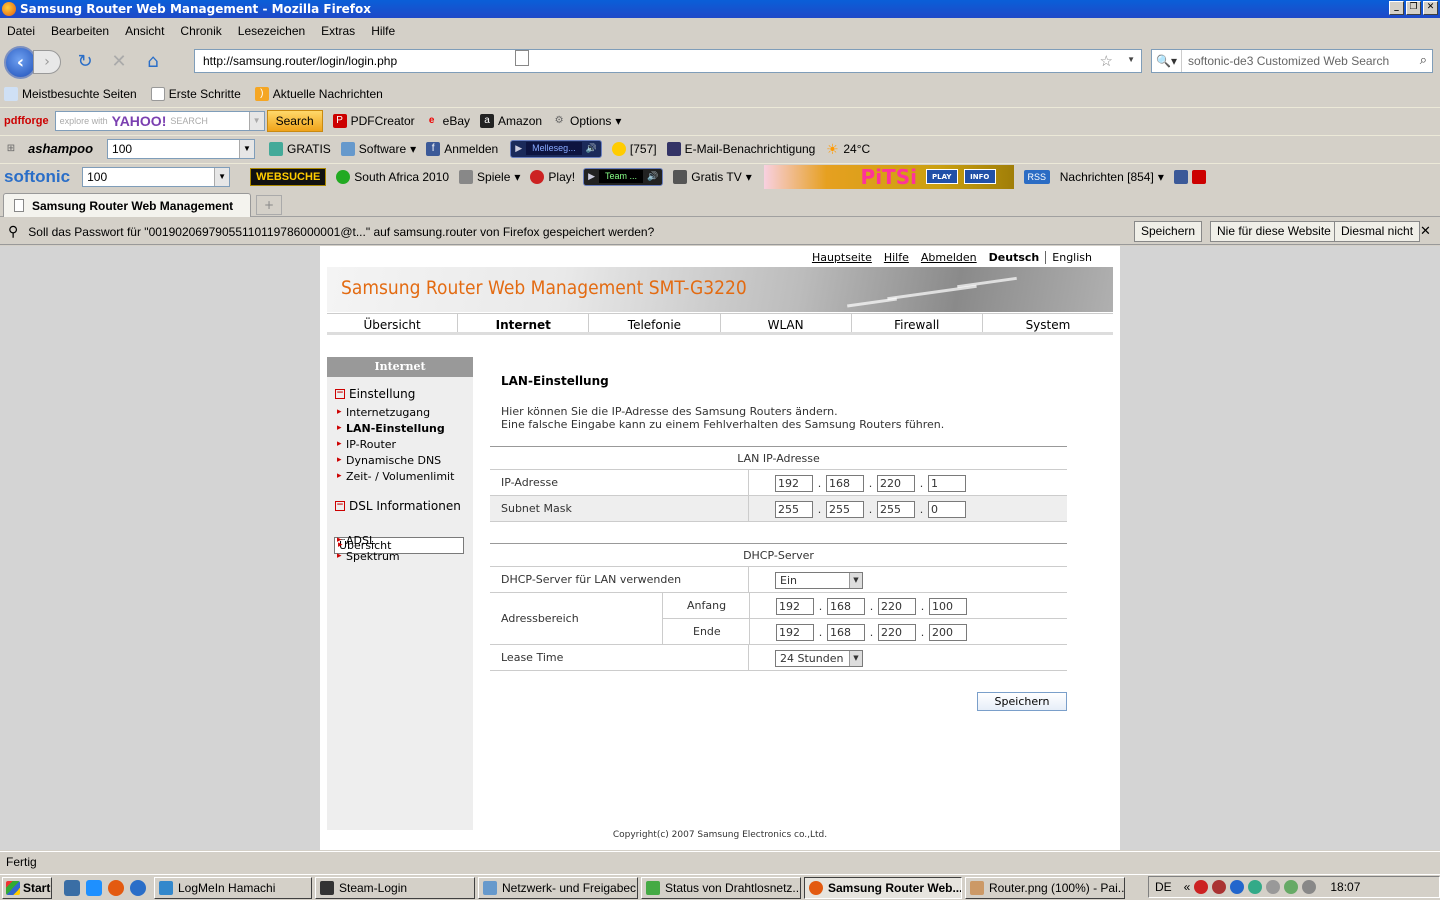 The image size is (1440, 900). Describe the element at coordinates (200, 31) in the screenshot. I see `menu-chronik: Chronik` at that location.